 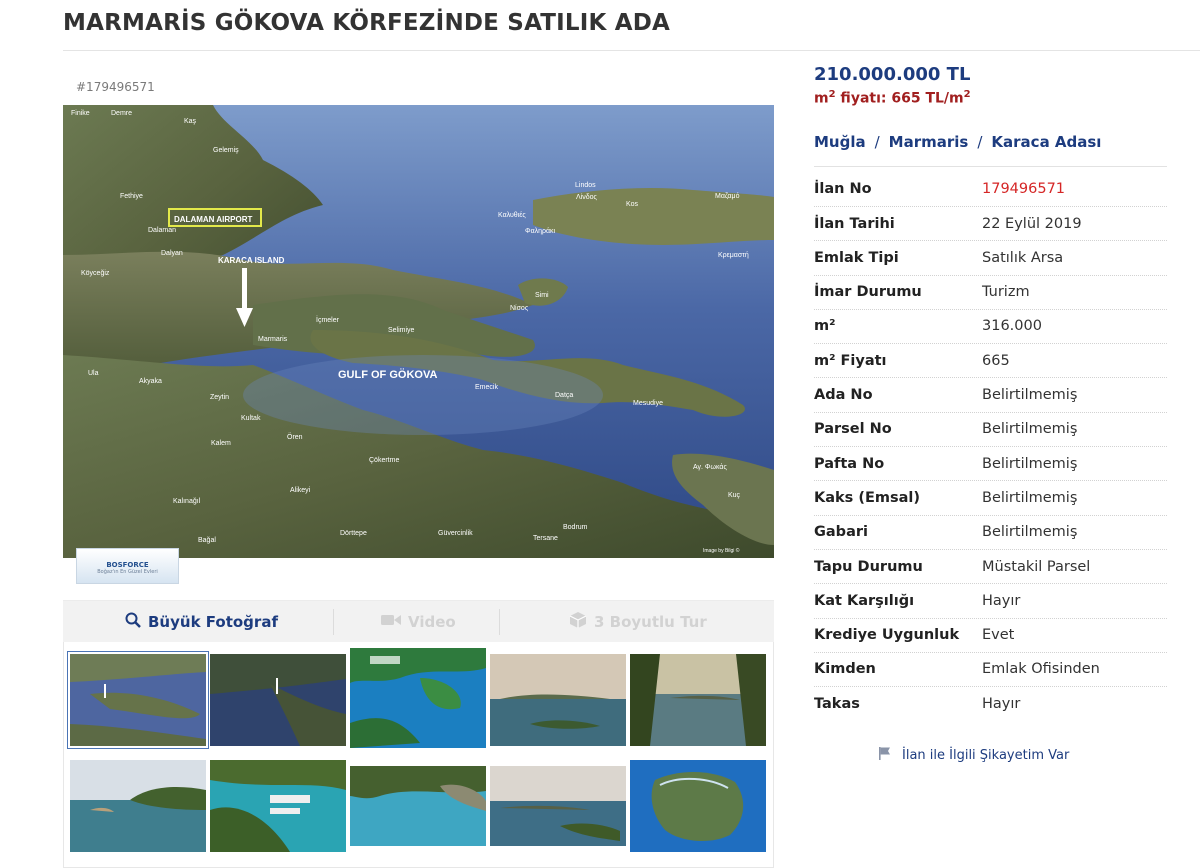 What do you see at coordinates (219, 397) in the screenshot?
I see `map-label: Zeytin` at bounding box center [219, 397].